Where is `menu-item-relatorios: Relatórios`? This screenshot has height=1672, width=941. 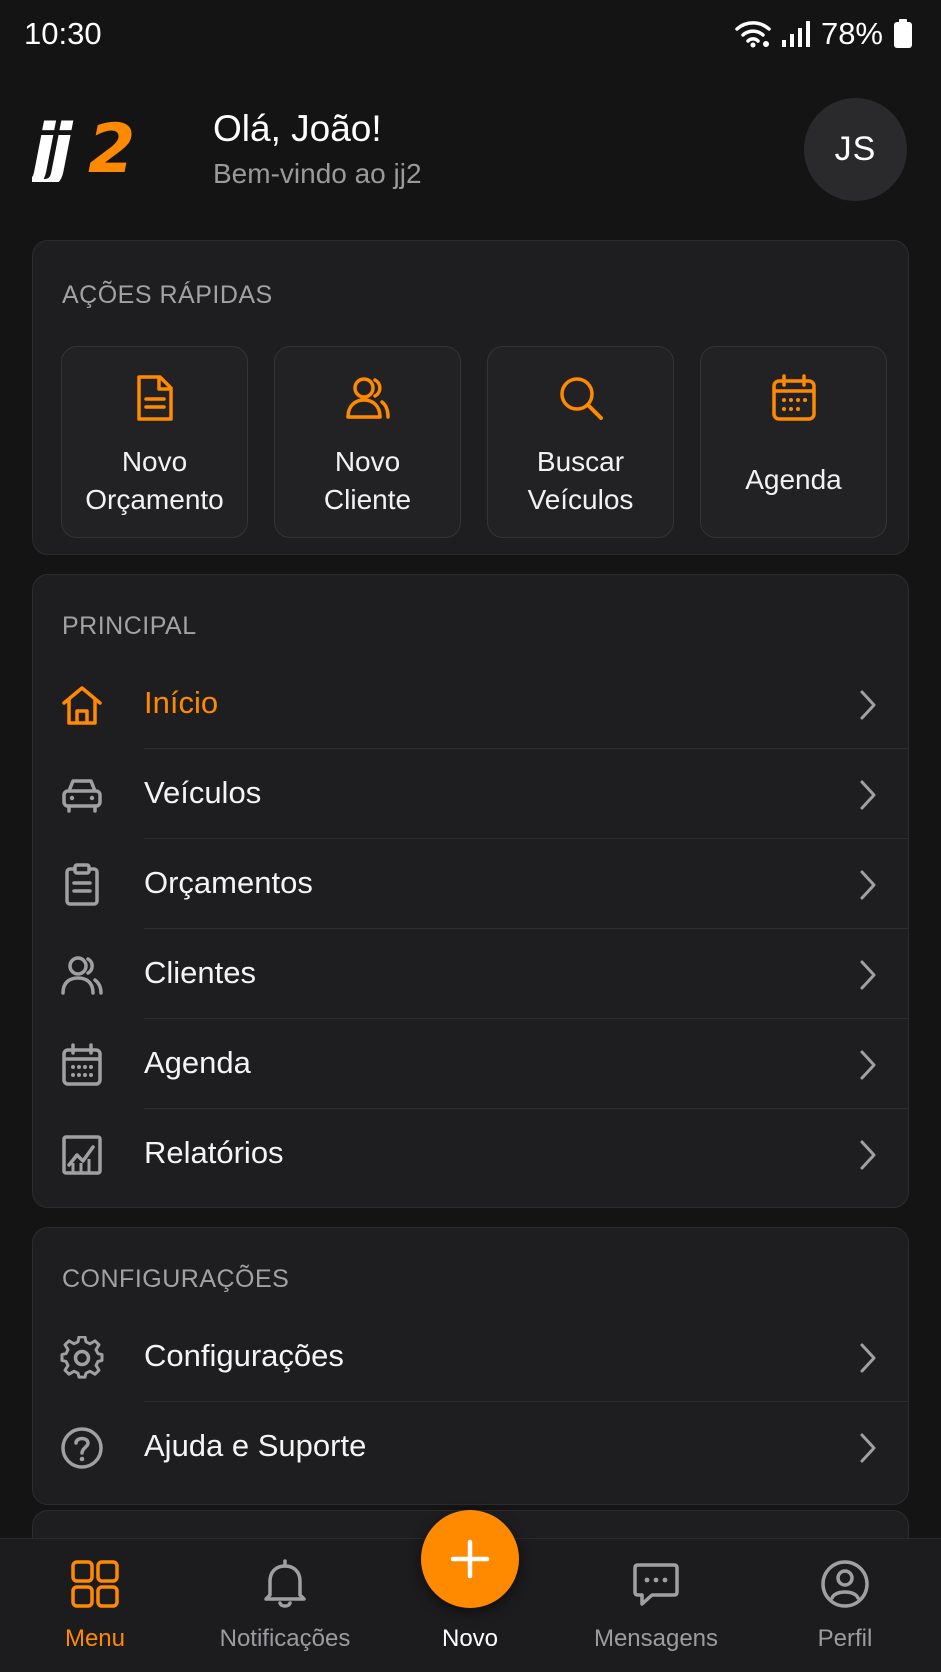
menu-item-relatorios: Relatórios is located at coordinates (470, 1154).